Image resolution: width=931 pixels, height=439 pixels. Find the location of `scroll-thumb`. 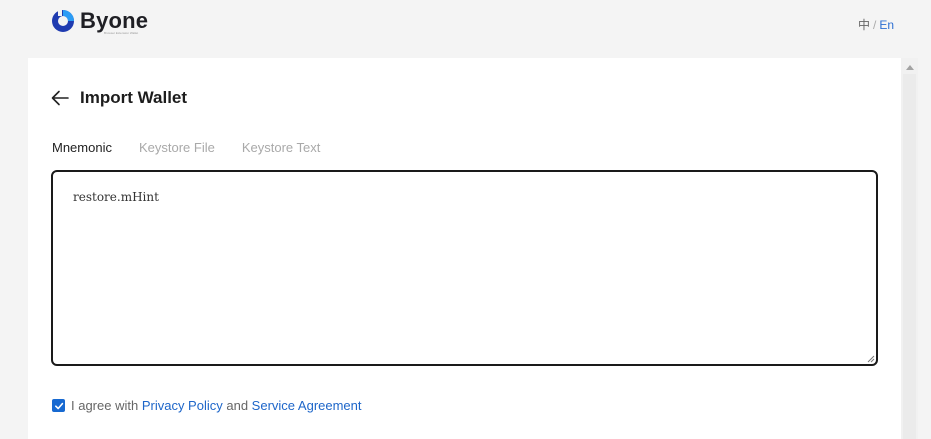

scroll-thumb is located at coordinates (909, 256).